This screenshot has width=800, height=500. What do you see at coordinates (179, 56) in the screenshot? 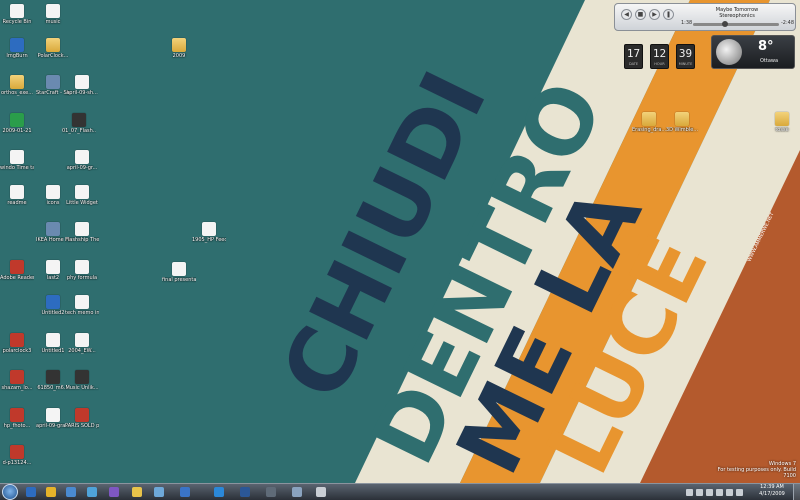
I see `desktop-icon-label: 2009` at bounding box center [179, 56].